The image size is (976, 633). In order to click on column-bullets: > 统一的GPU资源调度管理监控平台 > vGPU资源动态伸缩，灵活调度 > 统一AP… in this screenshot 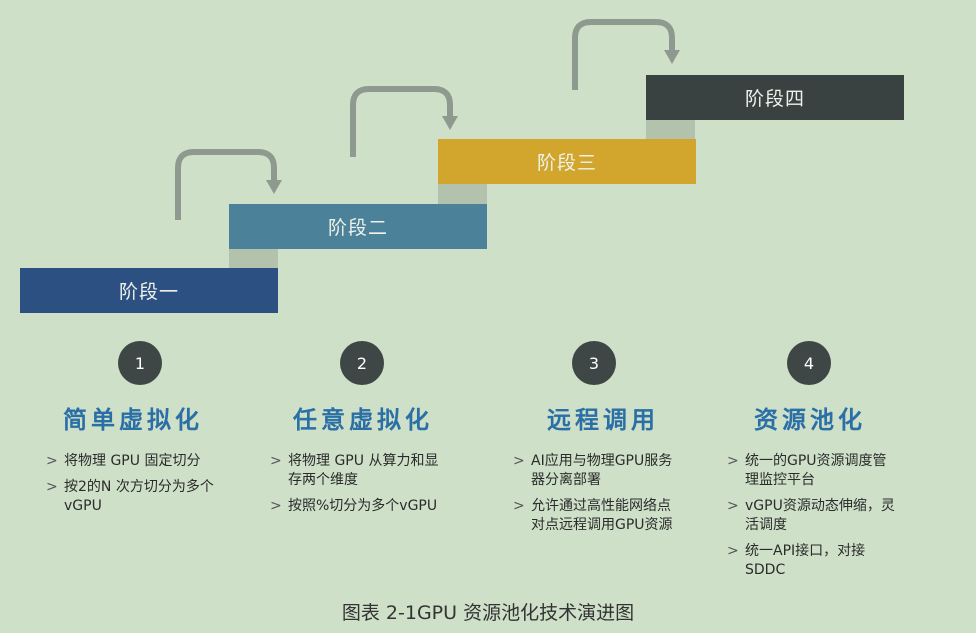, I will do `click(812, 519)`.